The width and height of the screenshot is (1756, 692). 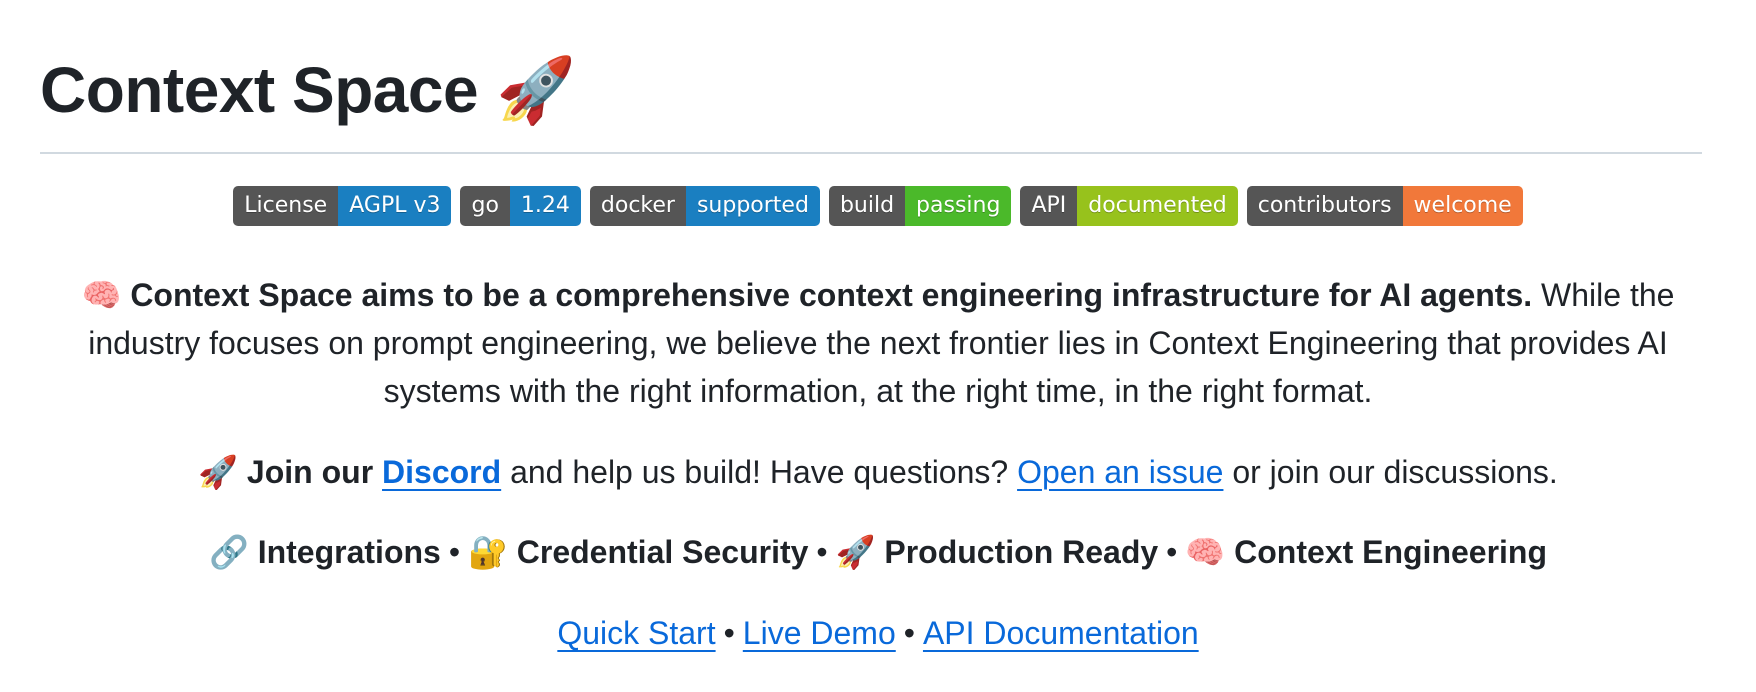 I want to click on lock-icon: 🔐, so click(x=488, y=552).